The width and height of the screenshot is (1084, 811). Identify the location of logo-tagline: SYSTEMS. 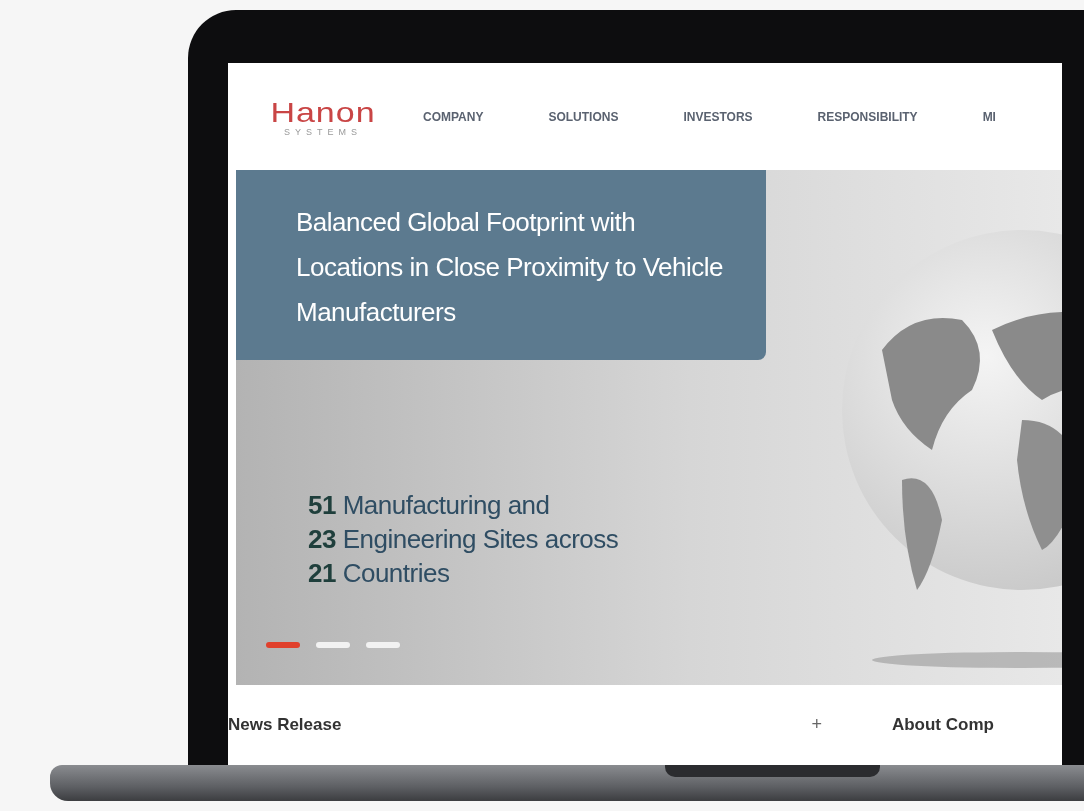
(323, 131).